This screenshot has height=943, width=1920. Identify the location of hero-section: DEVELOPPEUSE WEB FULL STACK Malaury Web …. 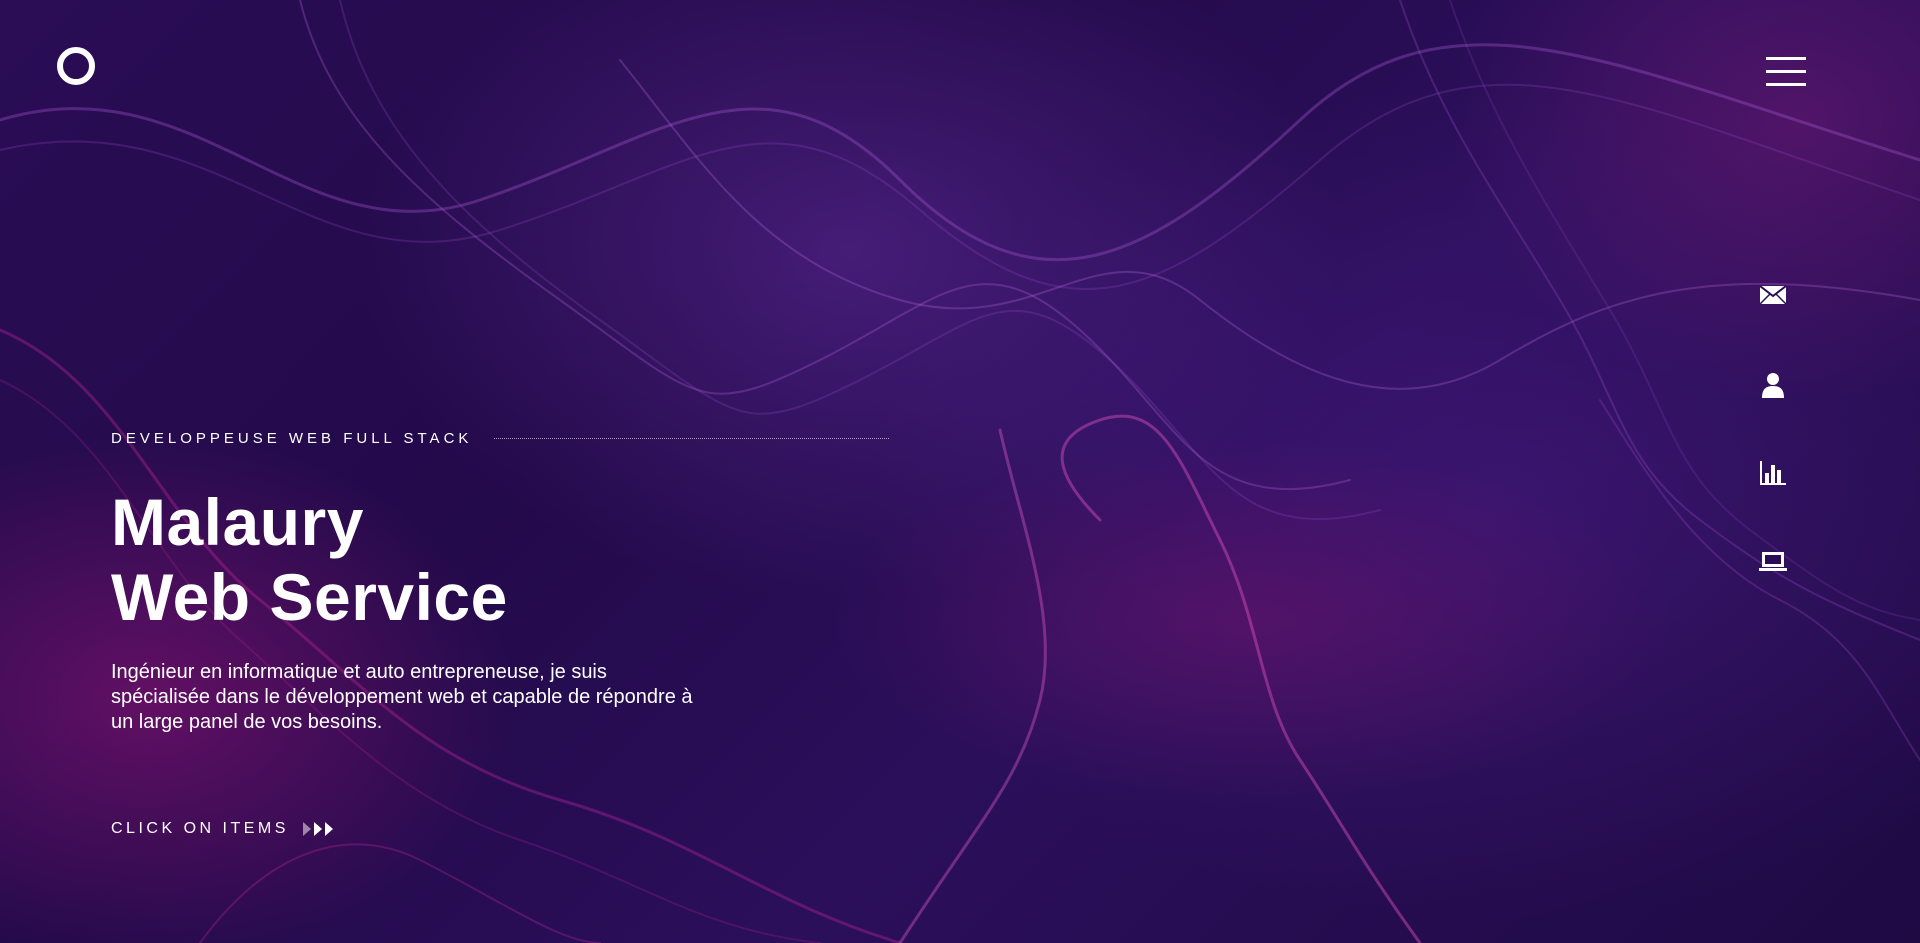
(511, 582).